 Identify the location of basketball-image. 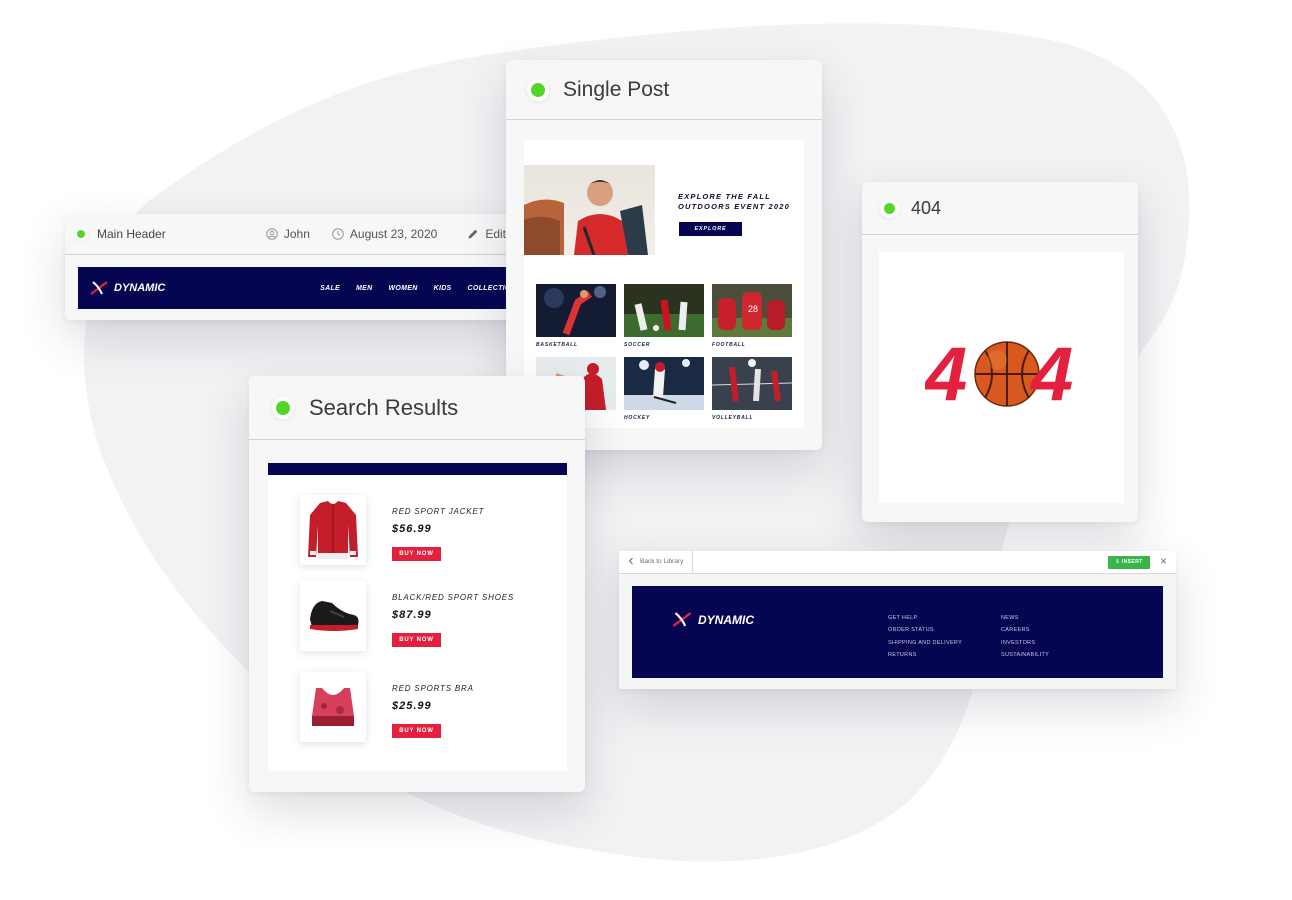
(576, 310).